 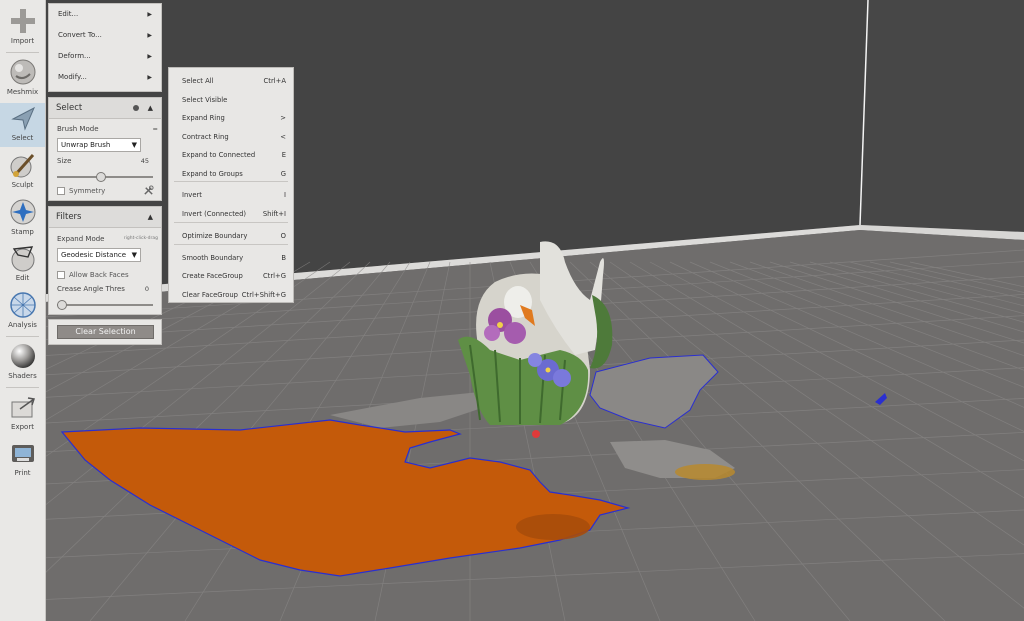 I want to click on submenu-item-smooth-boundary: Smooth Boundary B, so click(x=231, y=258).